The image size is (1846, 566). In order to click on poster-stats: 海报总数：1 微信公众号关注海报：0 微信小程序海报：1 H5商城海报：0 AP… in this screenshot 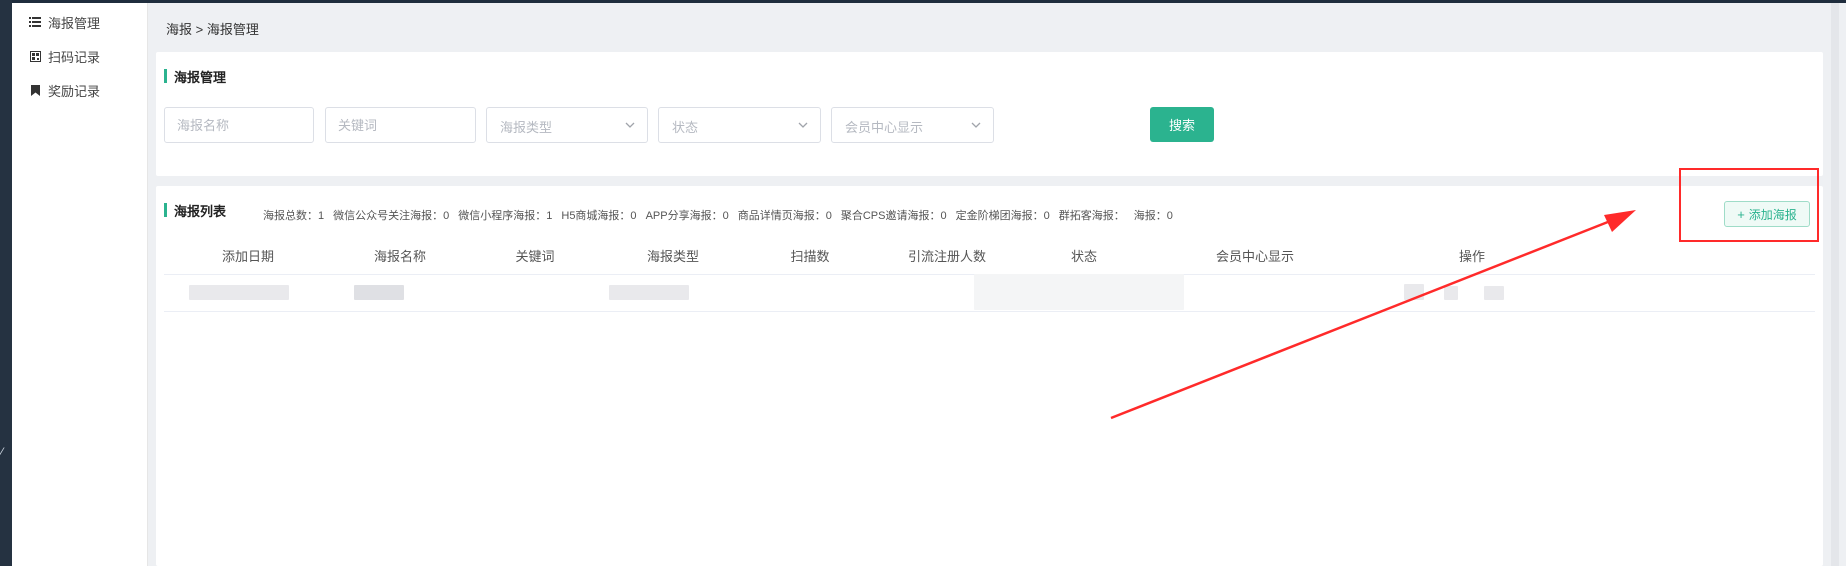, I will do `click(718, 215)`.